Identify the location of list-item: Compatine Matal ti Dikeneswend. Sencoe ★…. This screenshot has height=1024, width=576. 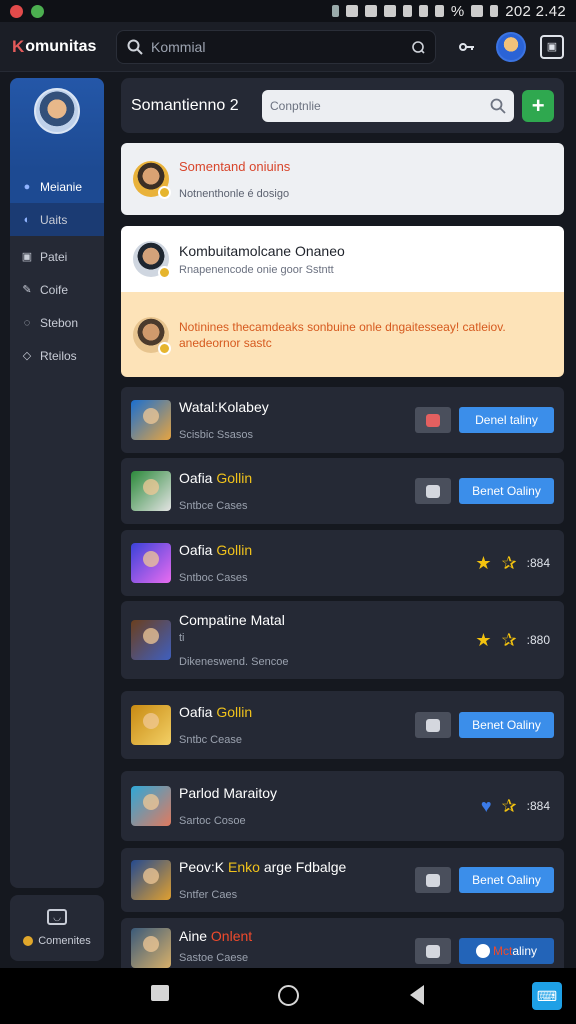
(342, 640).